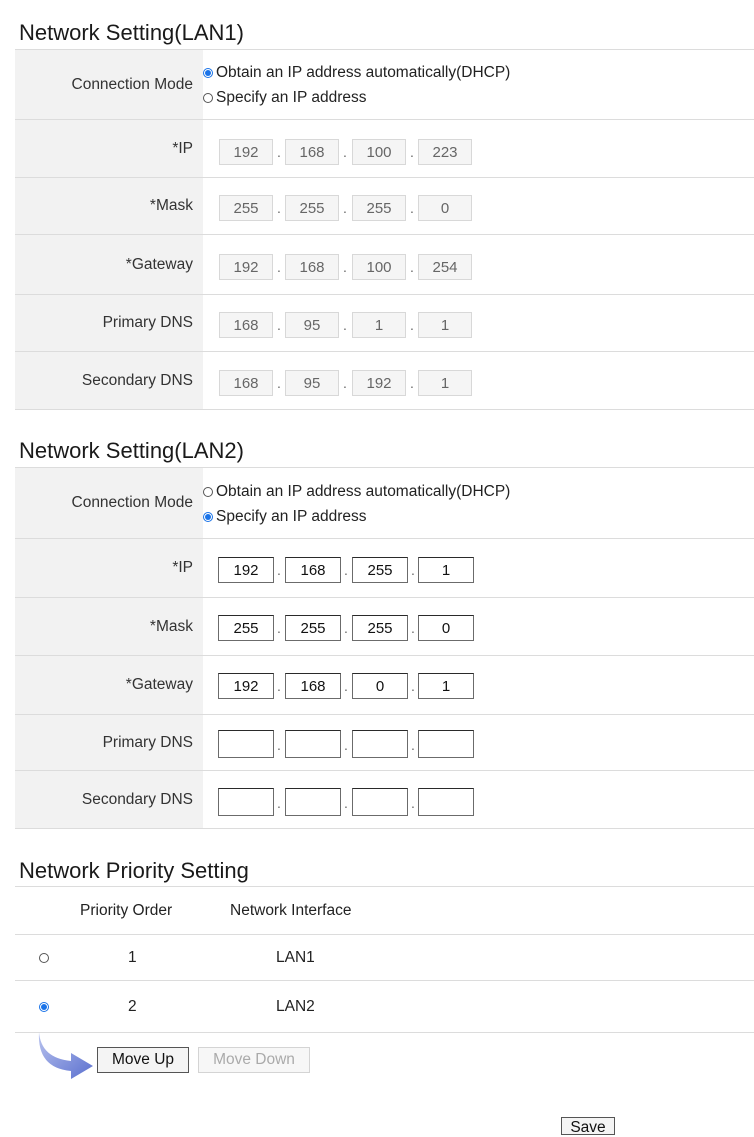  What do you see at coordinates (109, 323) in the screenshot?
I see `lan1-primary-dns-label: Primary DNS` at bounding box center [109, 323].